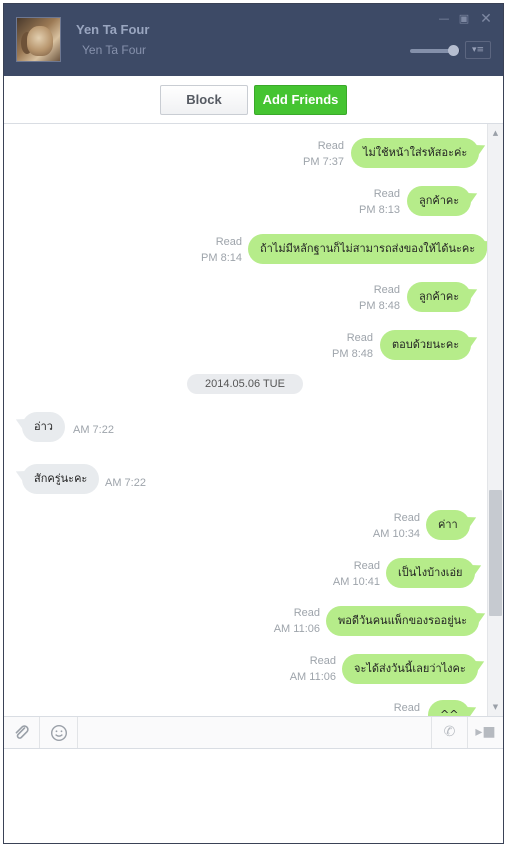  I want to click on contact-name: Yen Ta Four, so click(113, 29).